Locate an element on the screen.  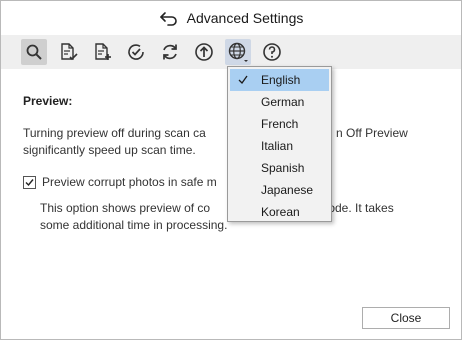
document-check-button is located at coordinates (68, 52).